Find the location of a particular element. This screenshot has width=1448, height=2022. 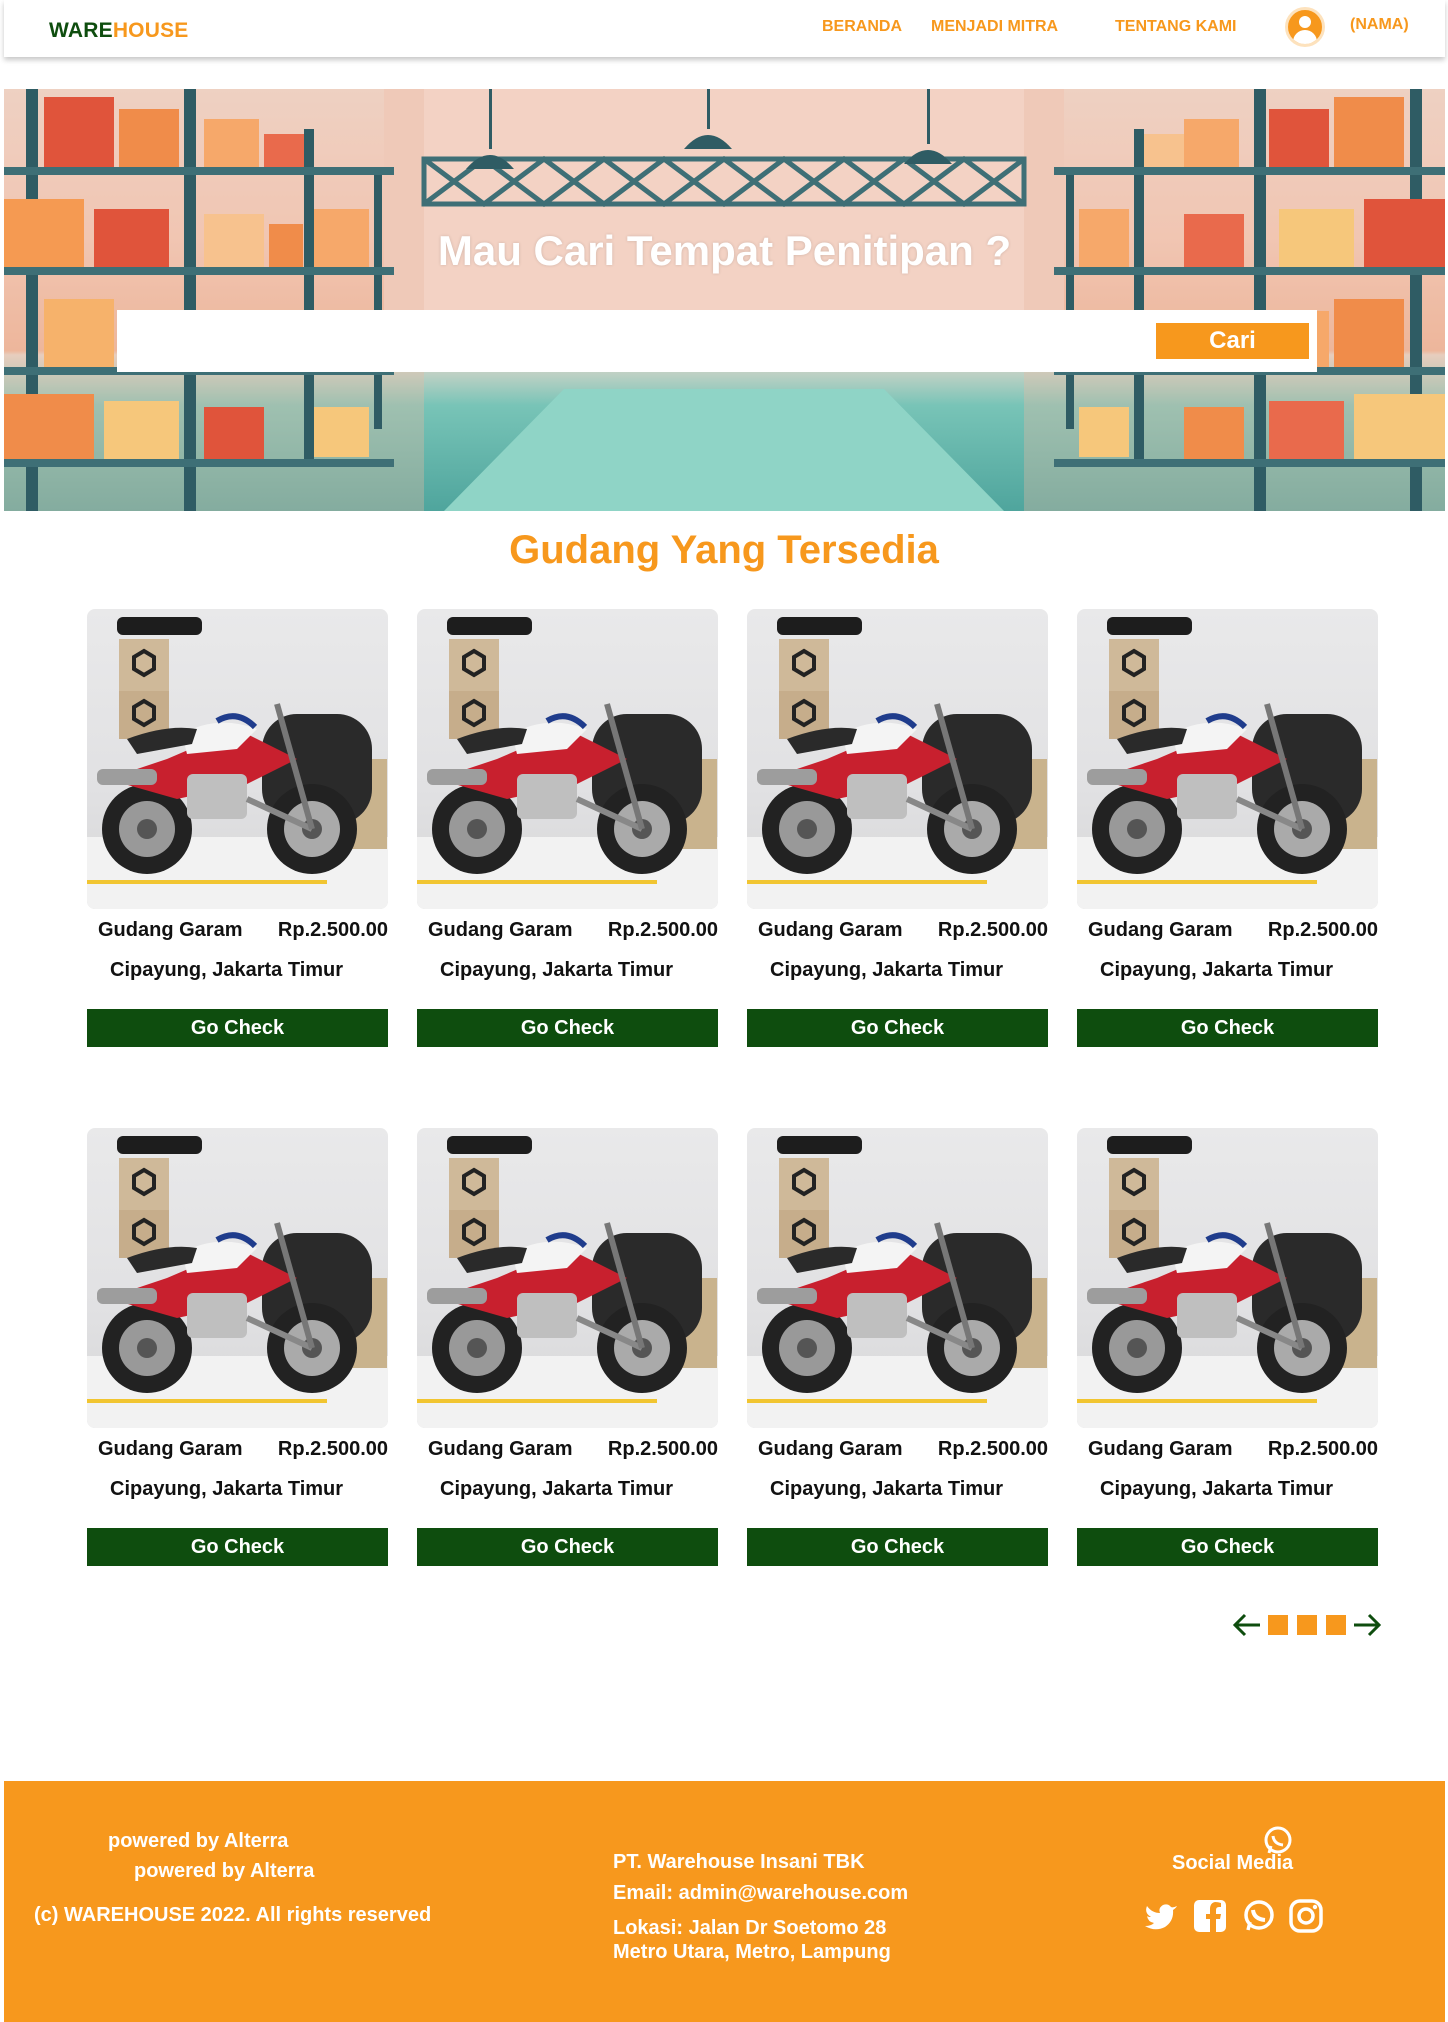

facebook-icon is located at coordinates (1210, 1916).